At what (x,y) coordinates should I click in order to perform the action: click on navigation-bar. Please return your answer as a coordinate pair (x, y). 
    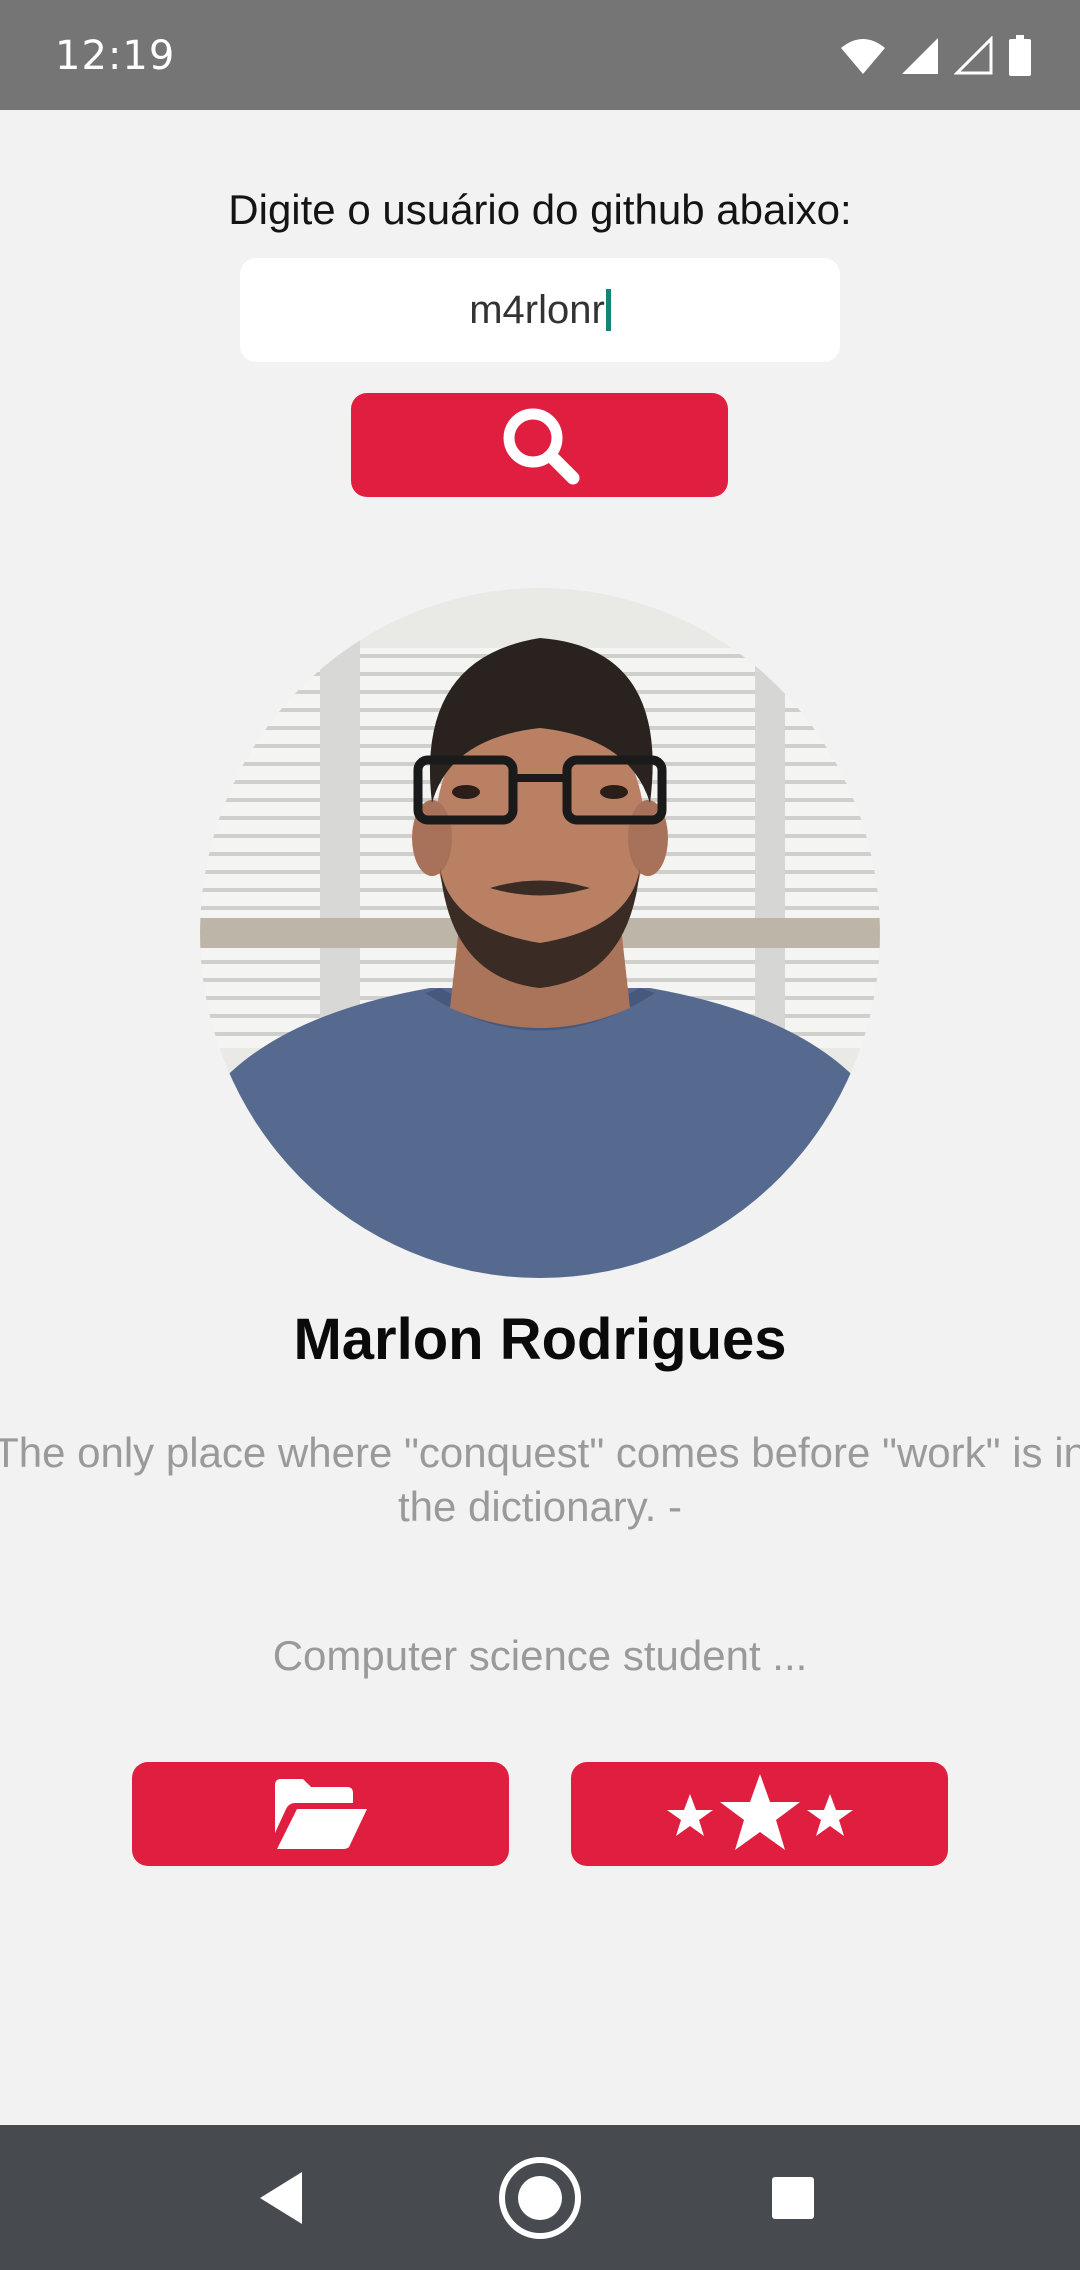
    Looking at the image, I should click on (540, 2197).